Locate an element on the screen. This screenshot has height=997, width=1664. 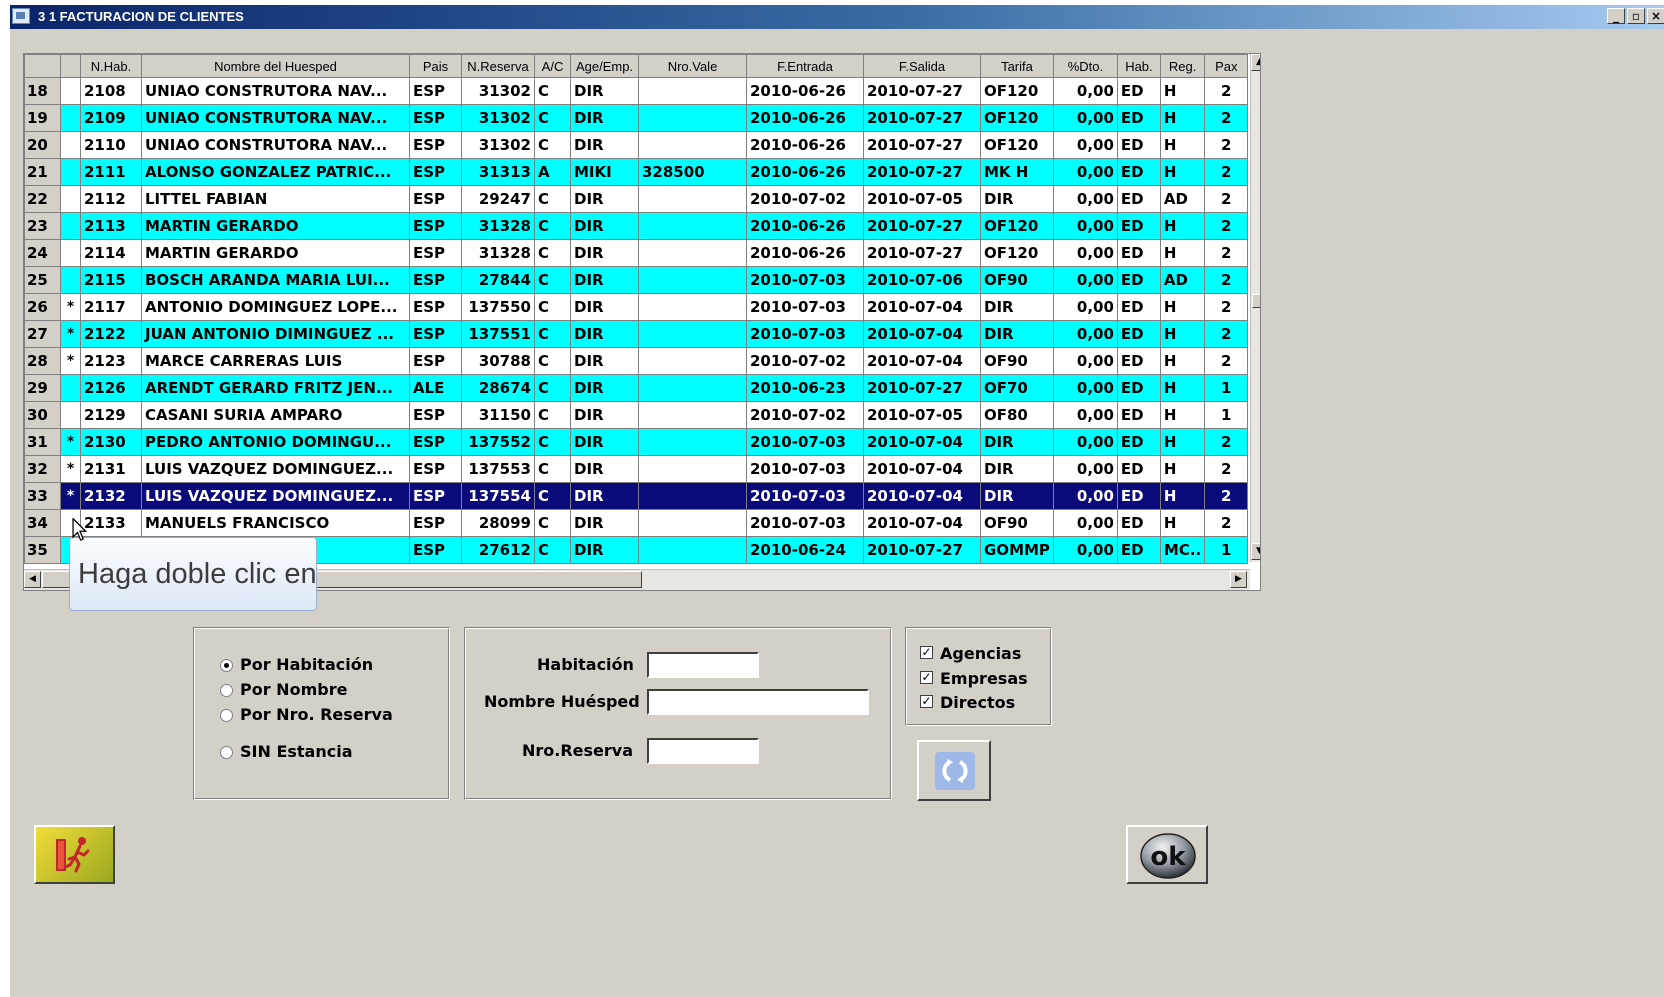
grid-cell-nhab: 2132 is located at coordinates (111, 496).